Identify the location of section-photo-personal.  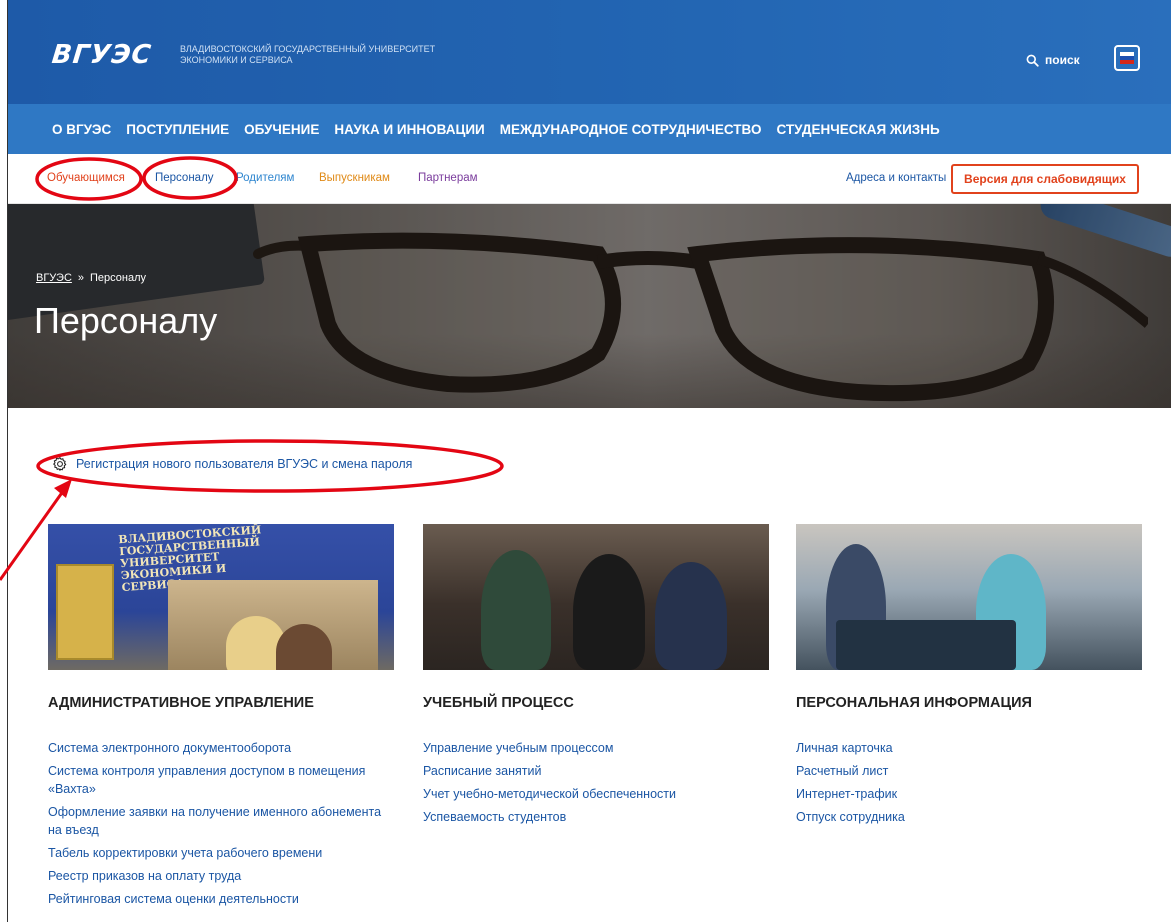
(969, 597).